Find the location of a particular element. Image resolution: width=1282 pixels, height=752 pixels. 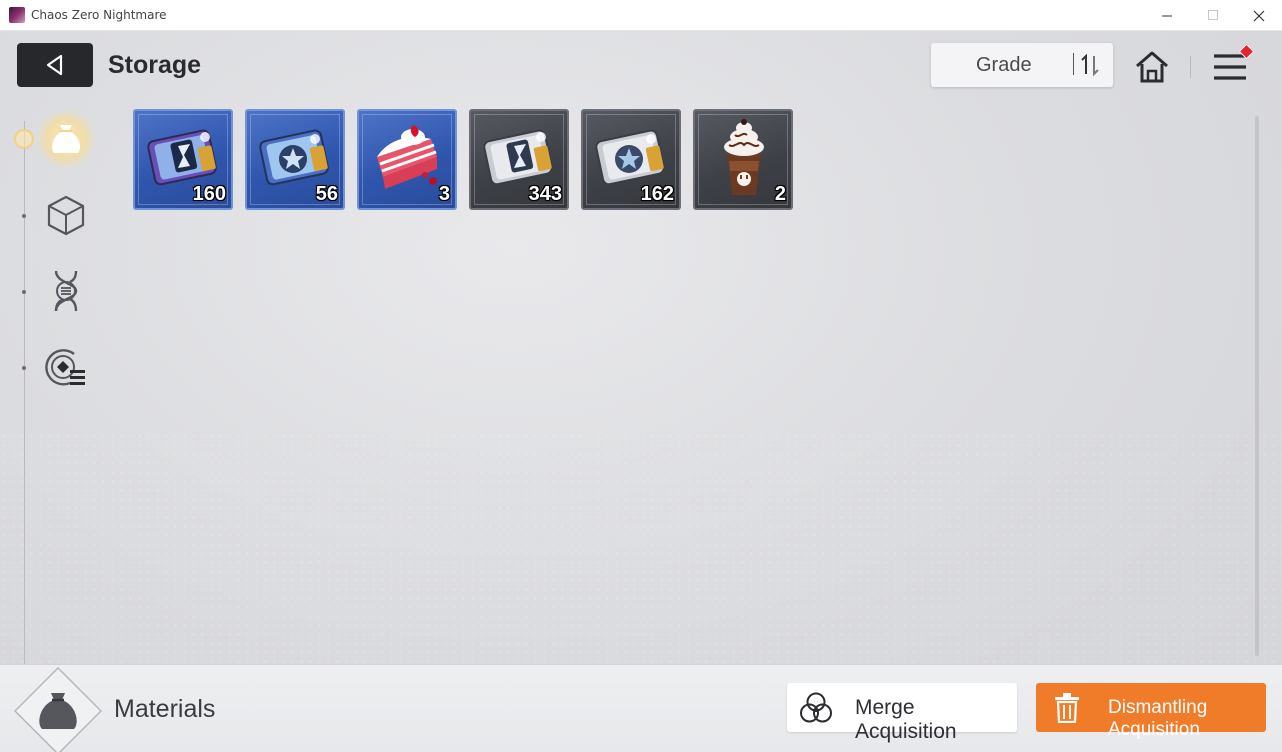

cube-icon is located at coordinates (66, 215).